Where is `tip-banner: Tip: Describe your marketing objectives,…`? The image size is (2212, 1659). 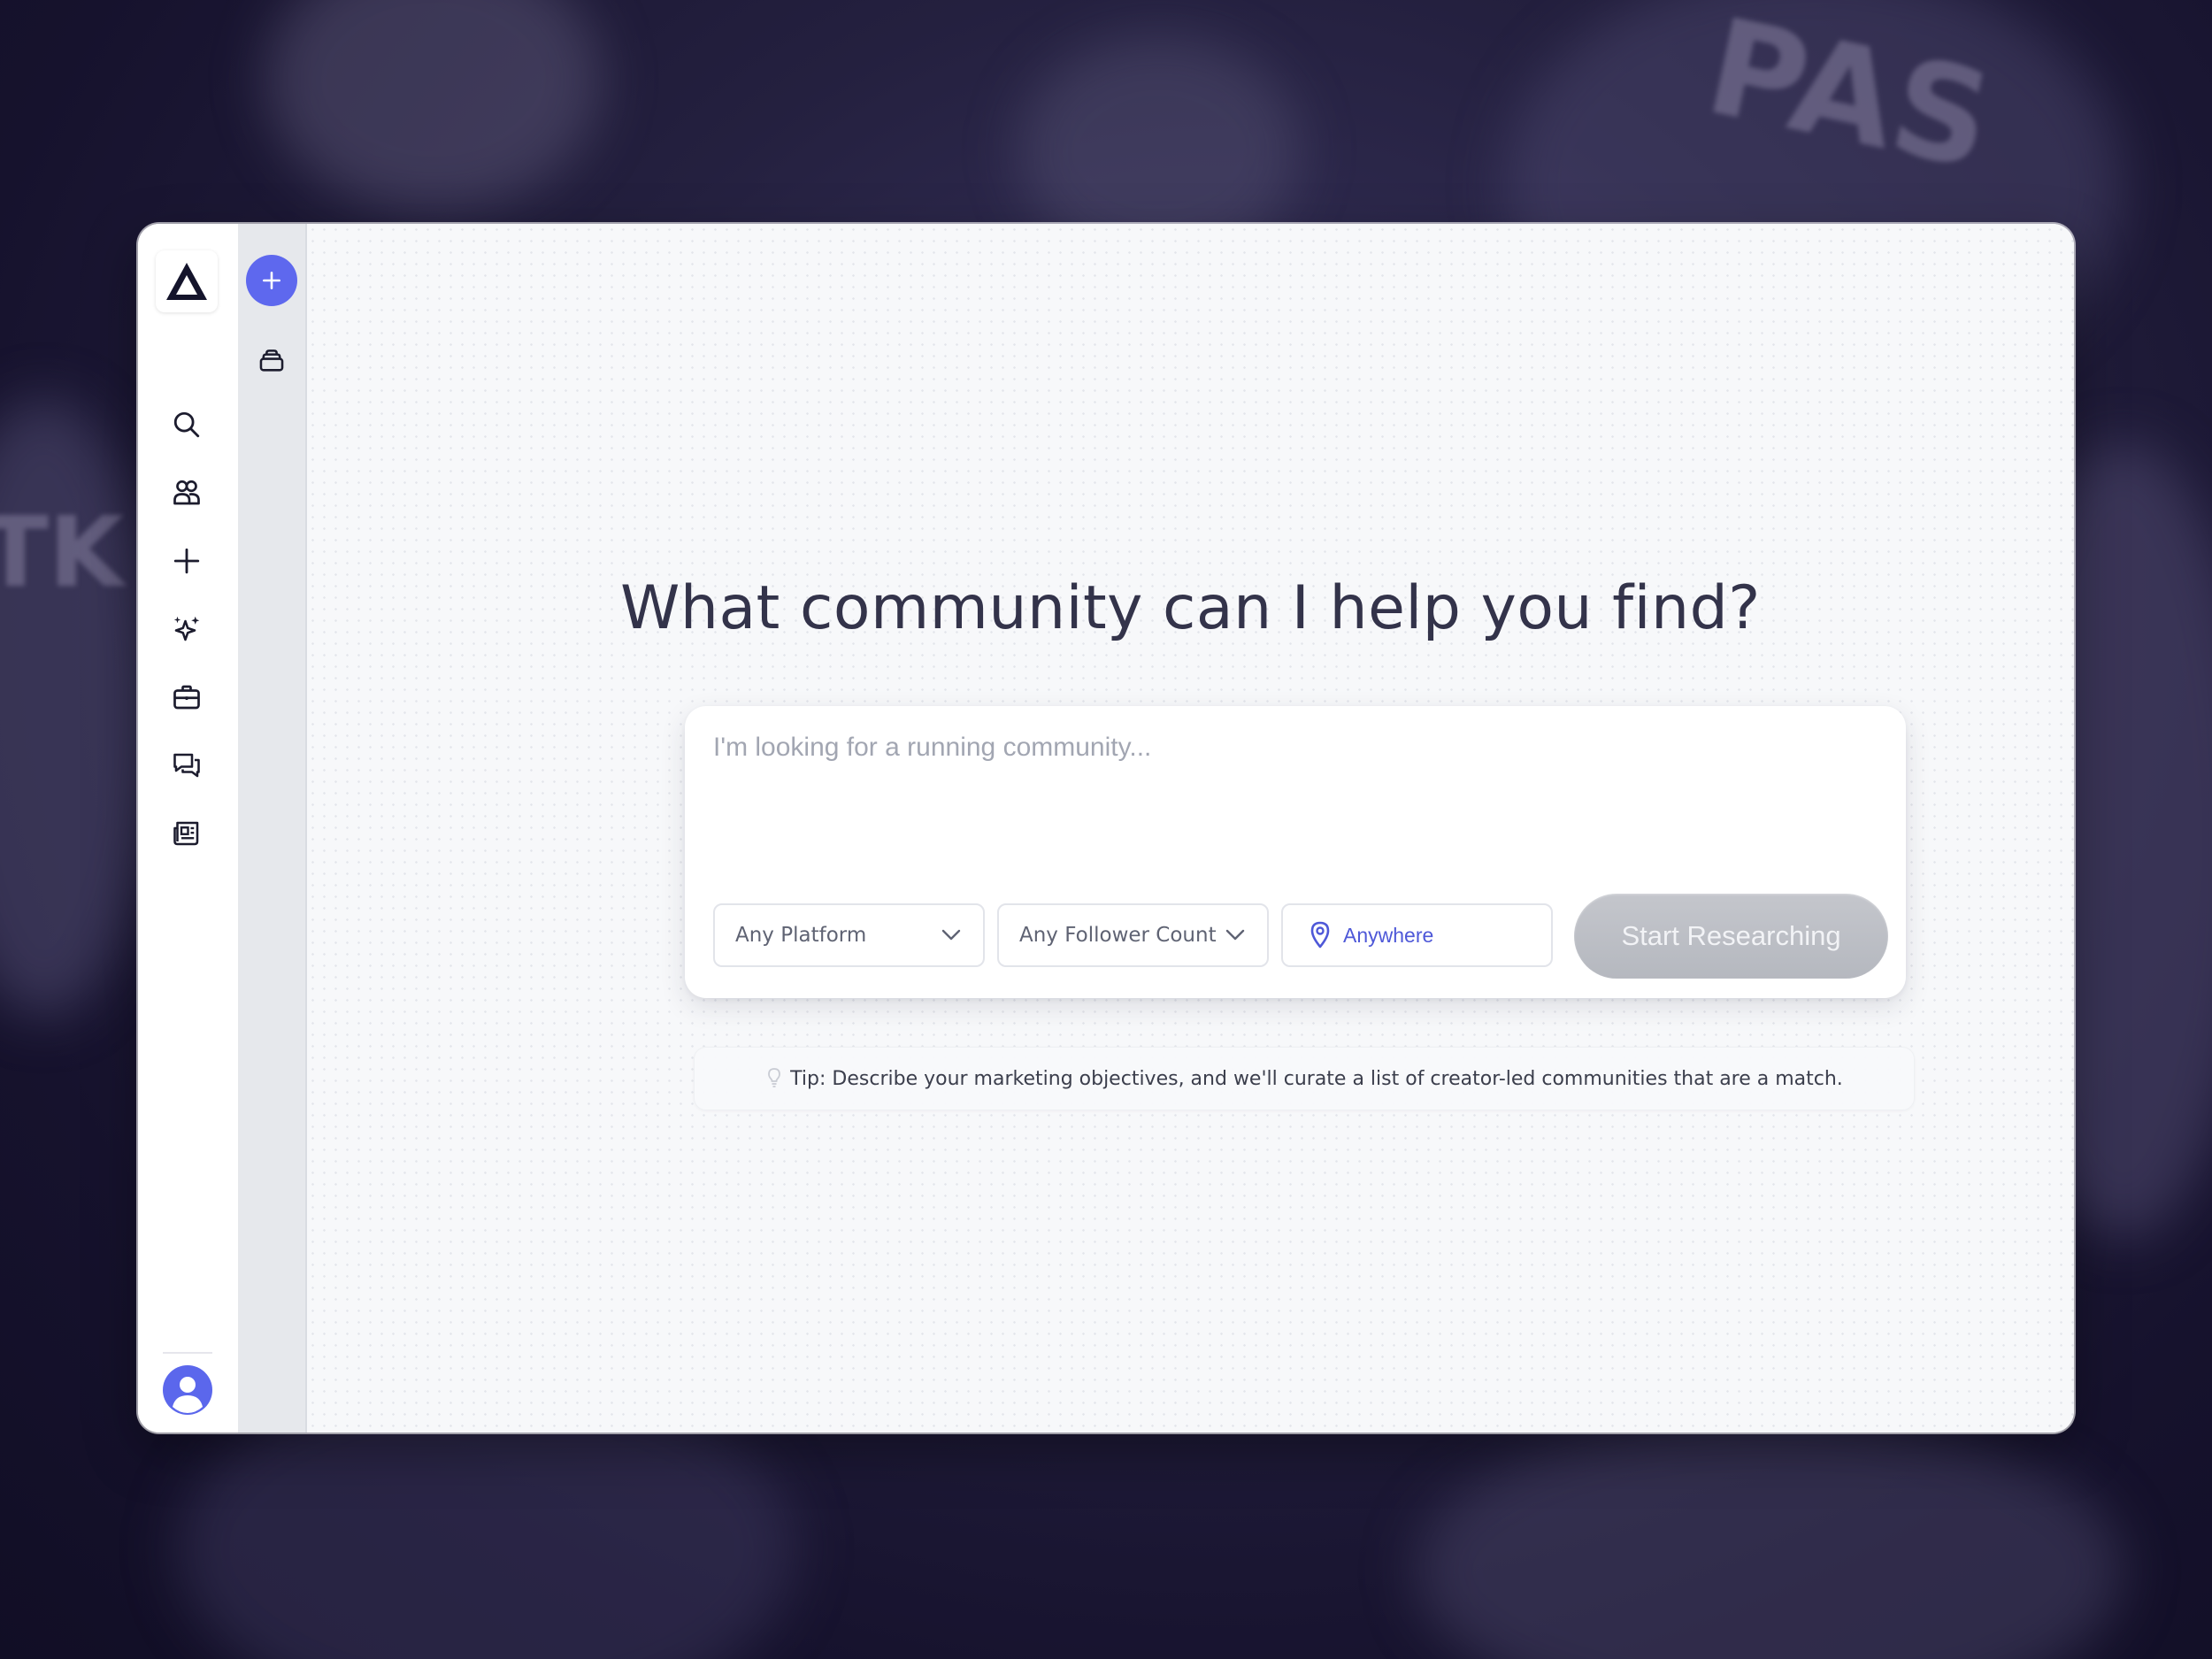
tip-banner: Tip: Describe your marketing objectives,… is located at coordinates (1304, 1079).